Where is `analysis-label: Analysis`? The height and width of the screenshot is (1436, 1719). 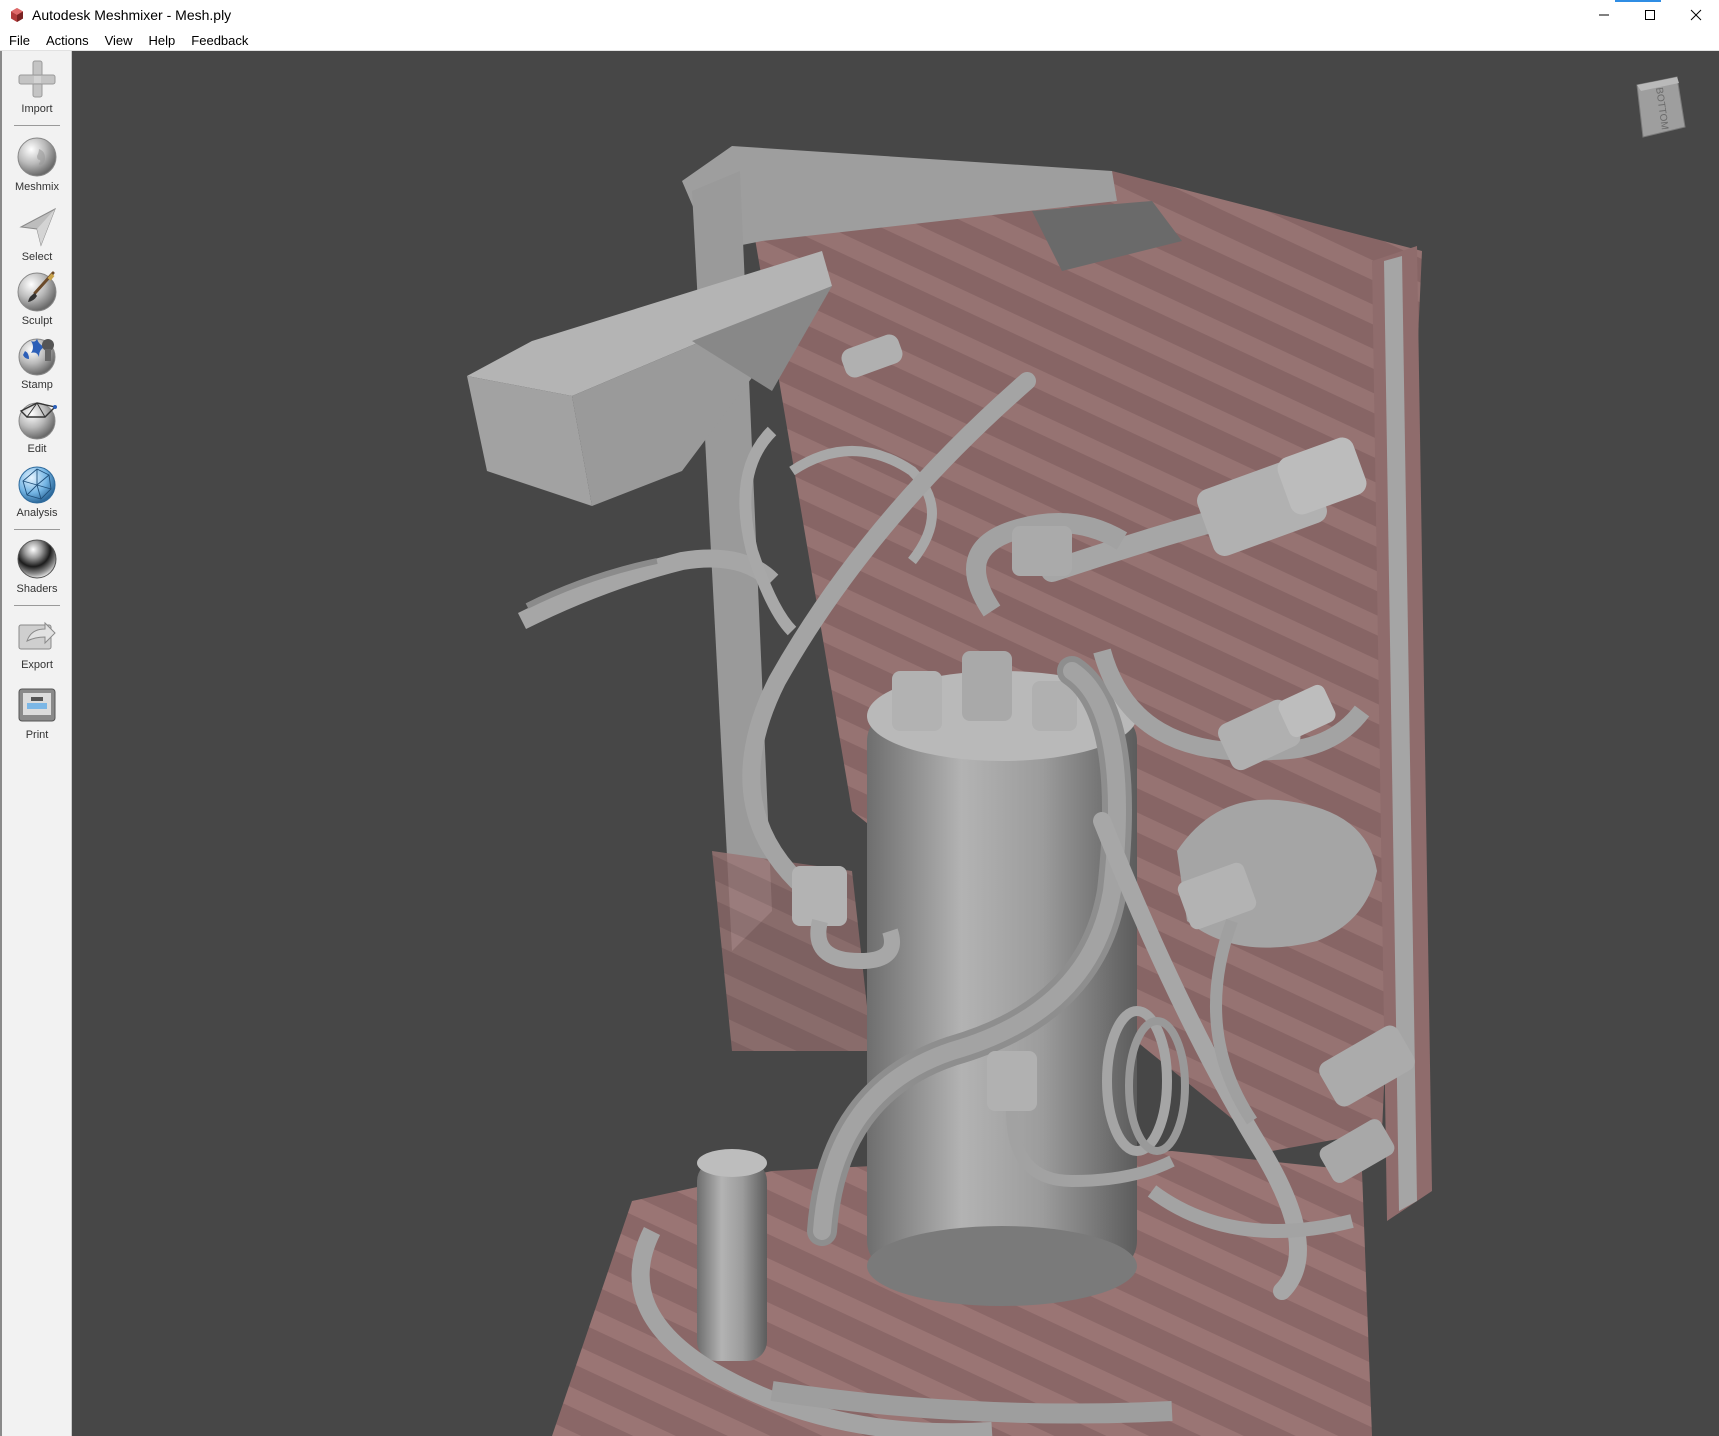
analysis-label: Analysis is located at coordinates (37, 513).